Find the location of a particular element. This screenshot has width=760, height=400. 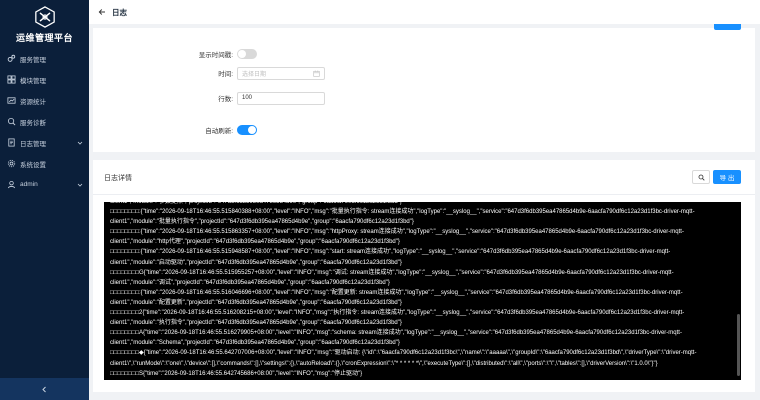

rows-label: 行数: is located at coordinates (225, 99).